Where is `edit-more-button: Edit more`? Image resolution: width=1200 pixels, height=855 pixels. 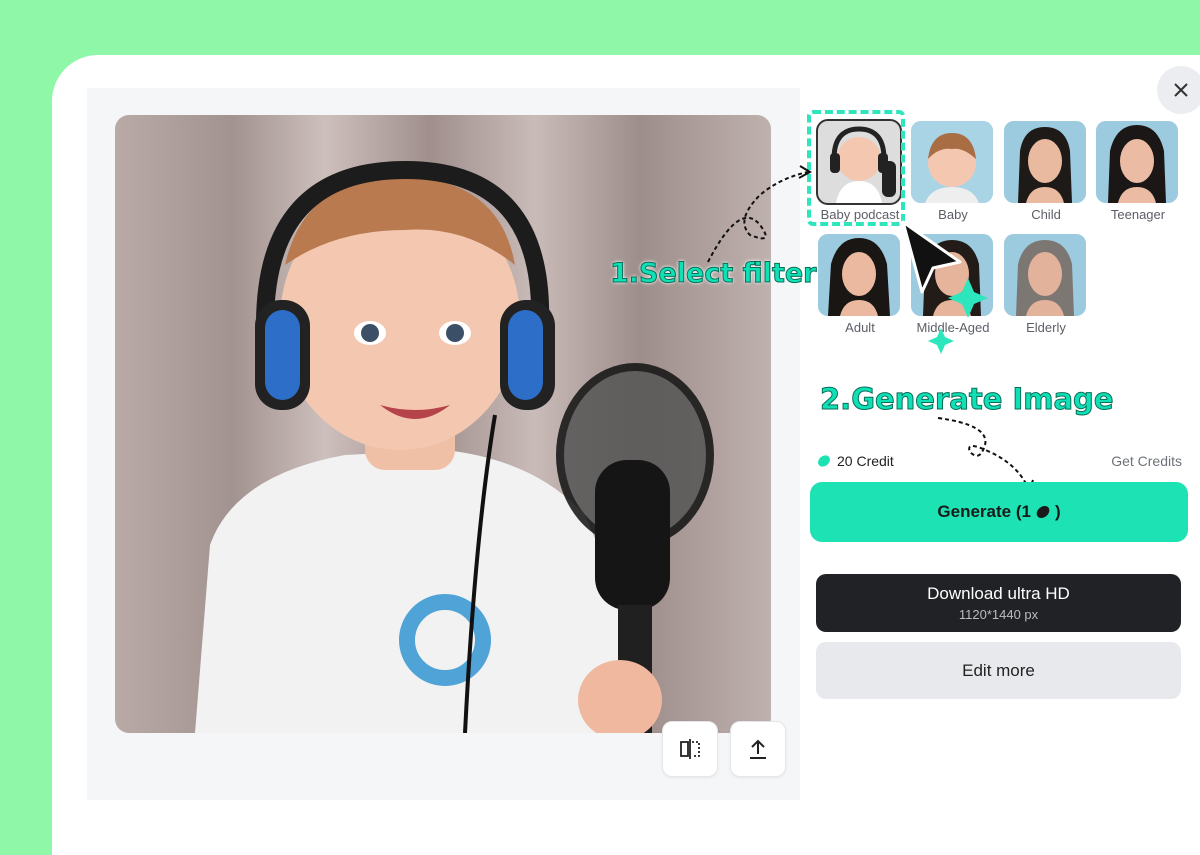 edit-more-button: Edit more is located at coordinates (998, 670).